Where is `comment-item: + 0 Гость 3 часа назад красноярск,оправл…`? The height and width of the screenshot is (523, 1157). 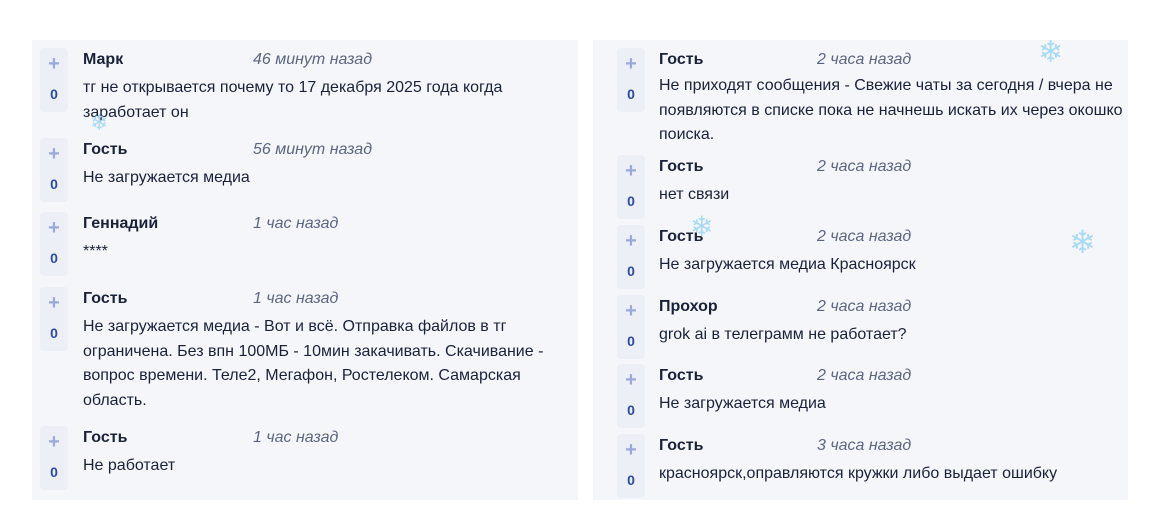
comment-item: + 0 Гость 3 часа назад красноярск,оправл… is located at coordinates (860, 462).